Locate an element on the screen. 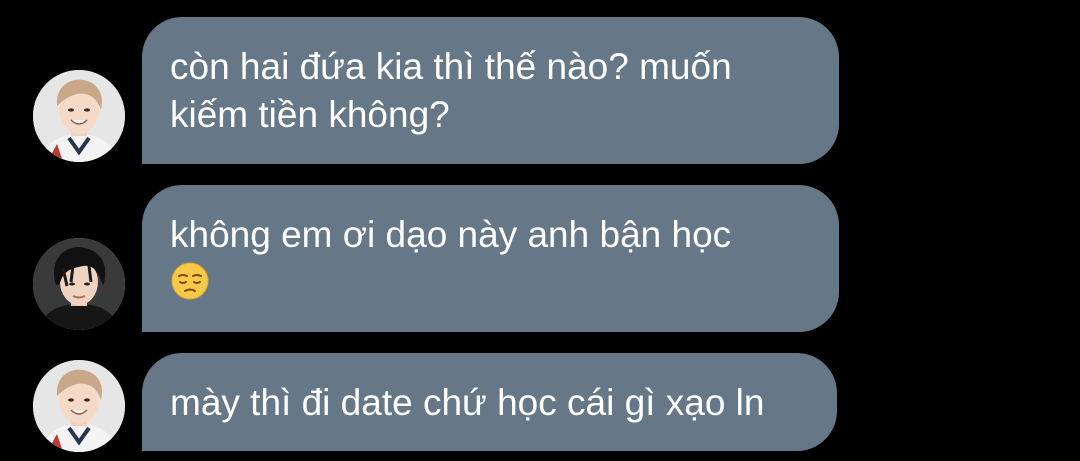  message-text: không em ơi dạo này anh bận học is located at coordinates (490, 259).